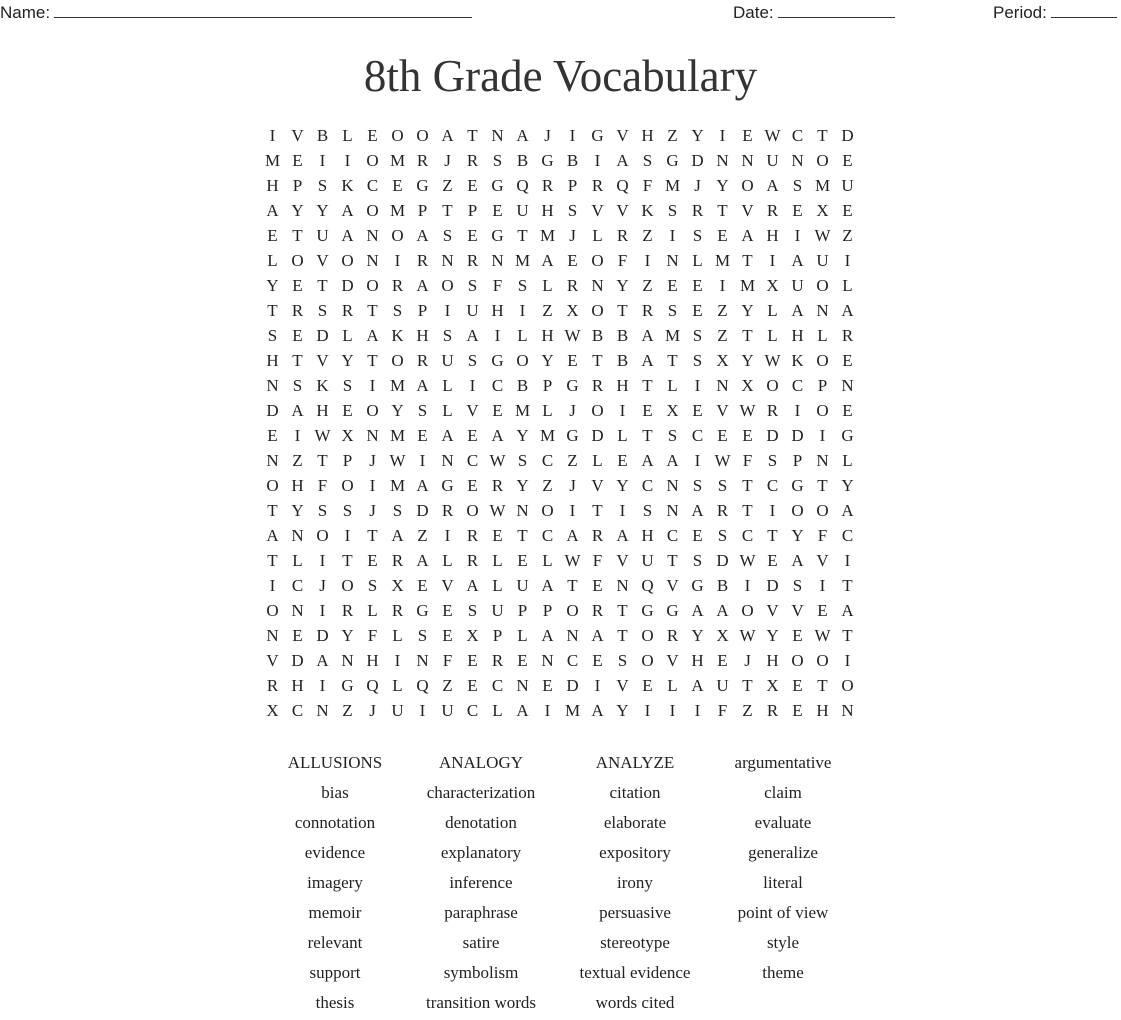 The height and width of the screenshot is (1020, 1121). Describe the element at coordinates (272, 185) in the screenshot. I see `grid-letter: H` at that location.